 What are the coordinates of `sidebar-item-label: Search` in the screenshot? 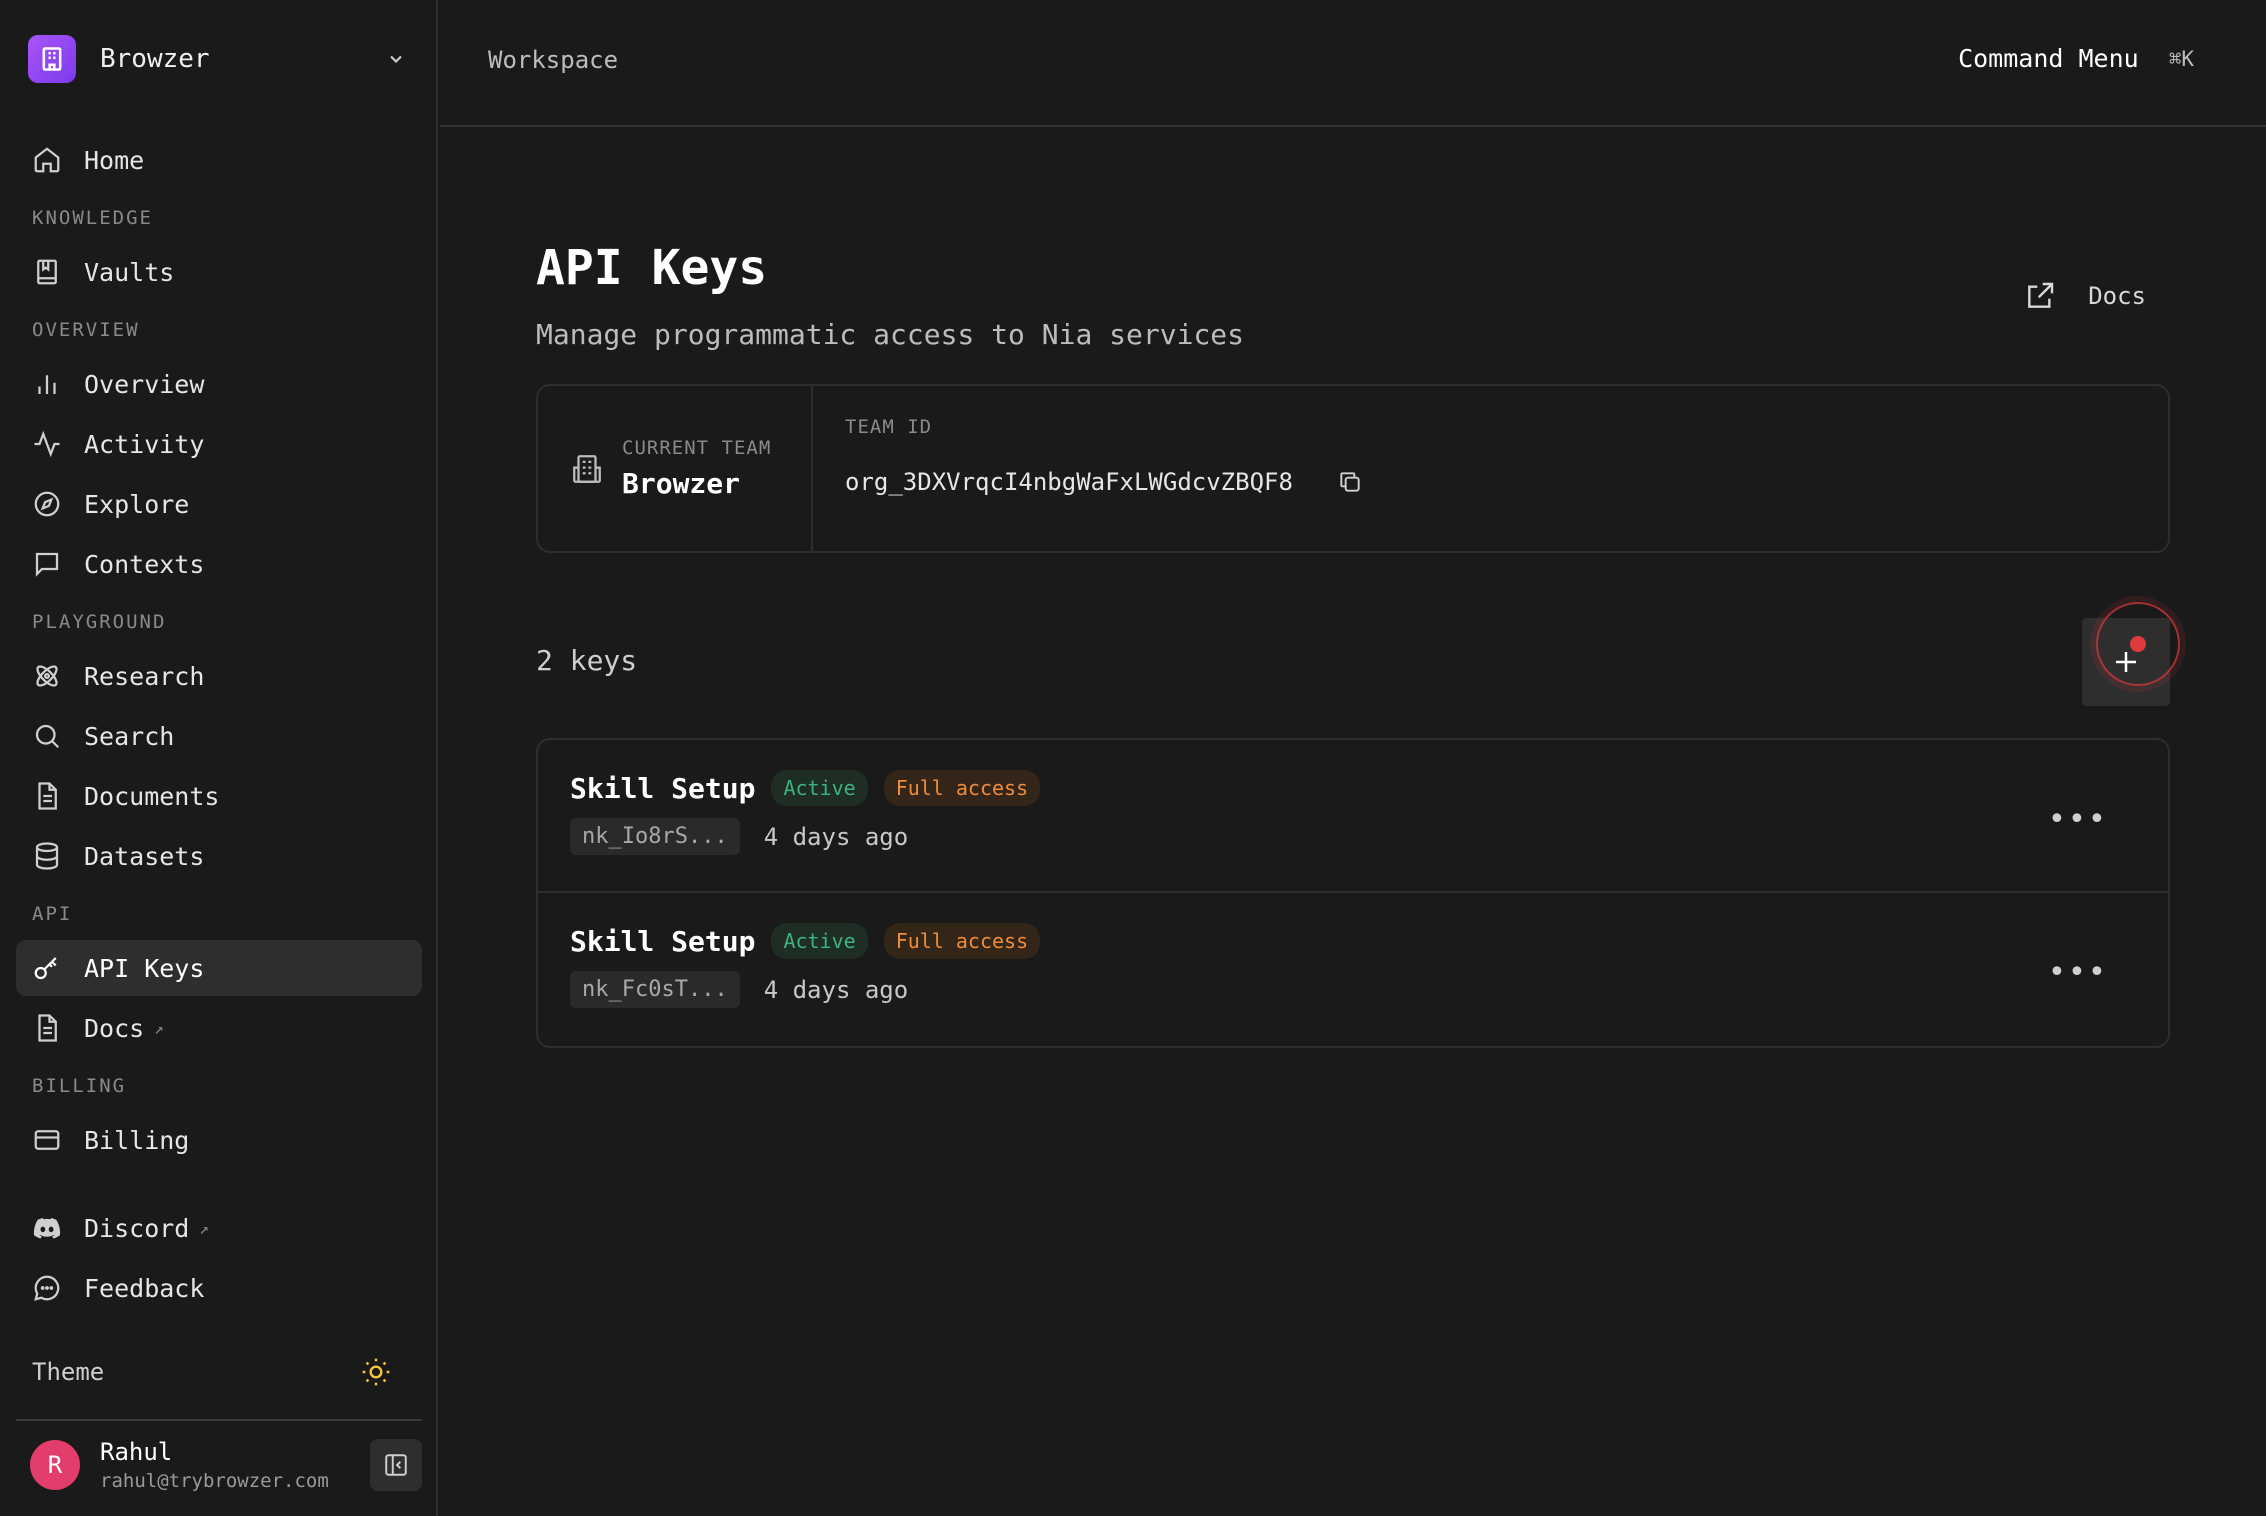 It's located at (129, 736).